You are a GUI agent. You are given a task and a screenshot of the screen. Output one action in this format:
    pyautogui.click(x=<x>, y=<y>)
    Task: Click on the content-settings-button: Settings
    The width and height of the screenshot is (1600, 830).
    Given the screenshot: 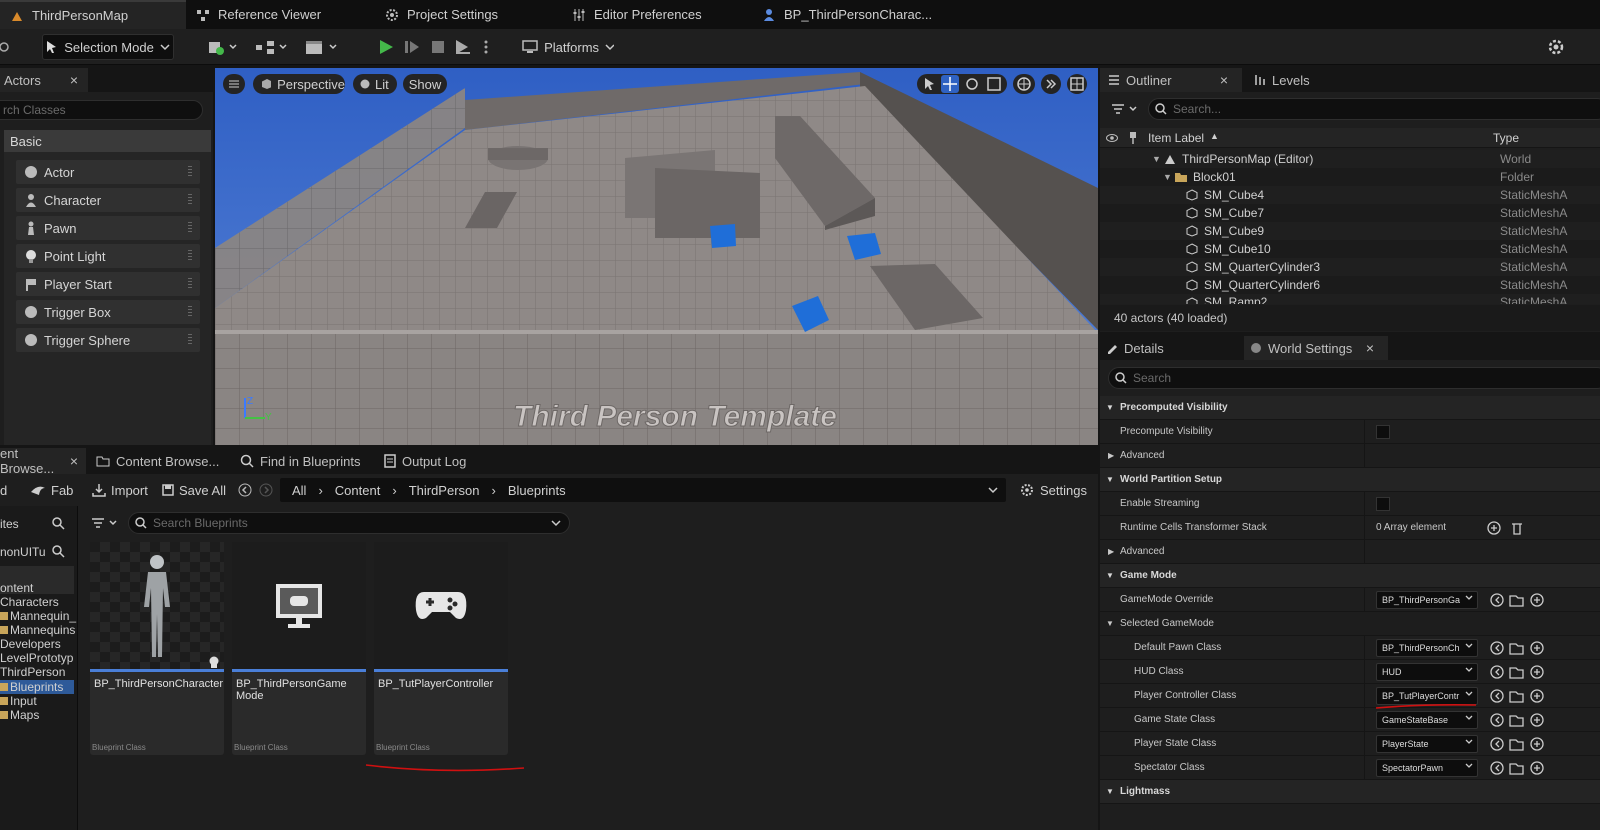 What is the action you would take?
    pyautogui.click(x=1056, y=490)
    